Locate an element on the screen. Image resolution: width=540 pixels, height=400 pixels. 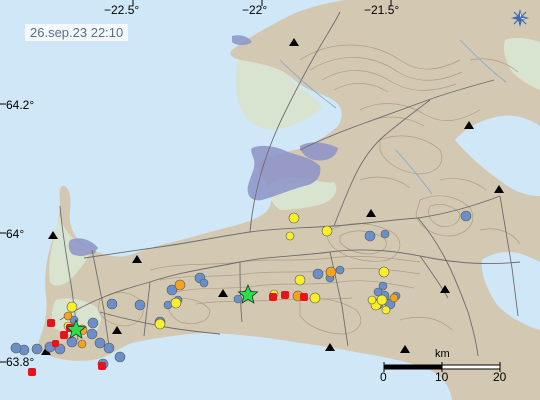
lat-label-south: 63.8° is located at coordinates (20, 362).